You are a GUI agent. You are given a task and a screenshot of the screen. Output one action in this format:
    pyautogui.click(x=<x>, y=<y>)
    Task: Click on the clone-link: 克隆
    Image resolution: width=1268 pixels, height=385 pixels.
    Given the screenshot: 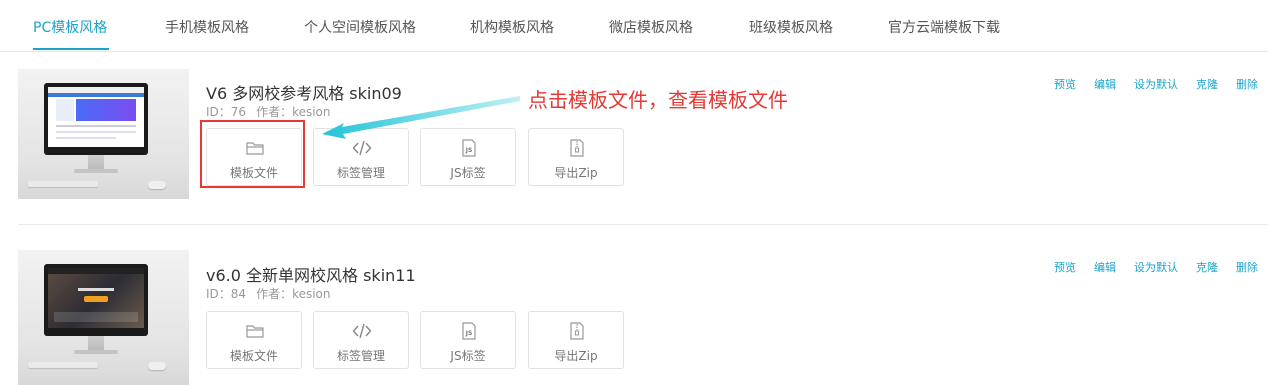 What is the action you would take?
    pyautogui.click(x=1207, y=267)
    